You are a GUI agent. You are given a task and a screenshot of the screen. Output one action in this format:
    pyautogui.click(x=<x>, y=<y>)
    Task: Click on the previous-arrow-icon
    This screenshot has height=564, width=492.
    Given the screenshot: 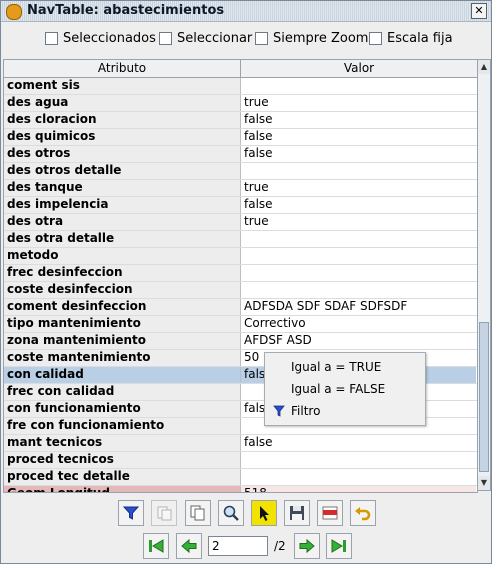 What is the action you would take?
    pyautogui.click(x=189, y=546)
    